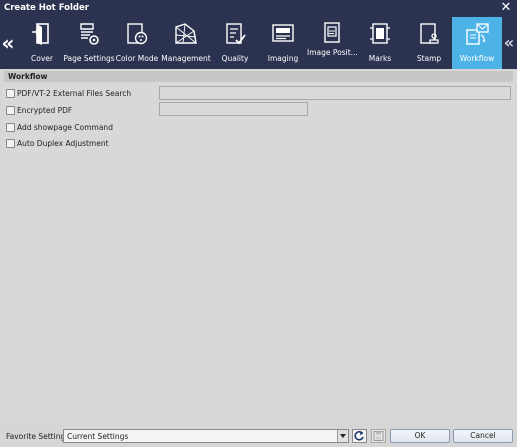 This screenshot has height=447, width=517. I want to click on favorite-setting-select: Current Settings, so click(206, 436).